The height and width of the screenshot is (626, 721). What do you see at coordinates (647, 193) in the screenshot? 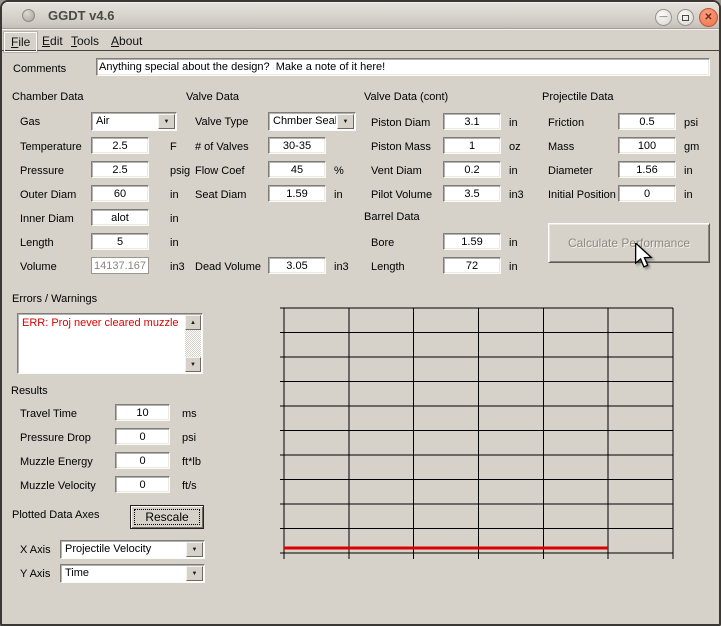
I see `initial-position-input` at bounding box center [647, 193].